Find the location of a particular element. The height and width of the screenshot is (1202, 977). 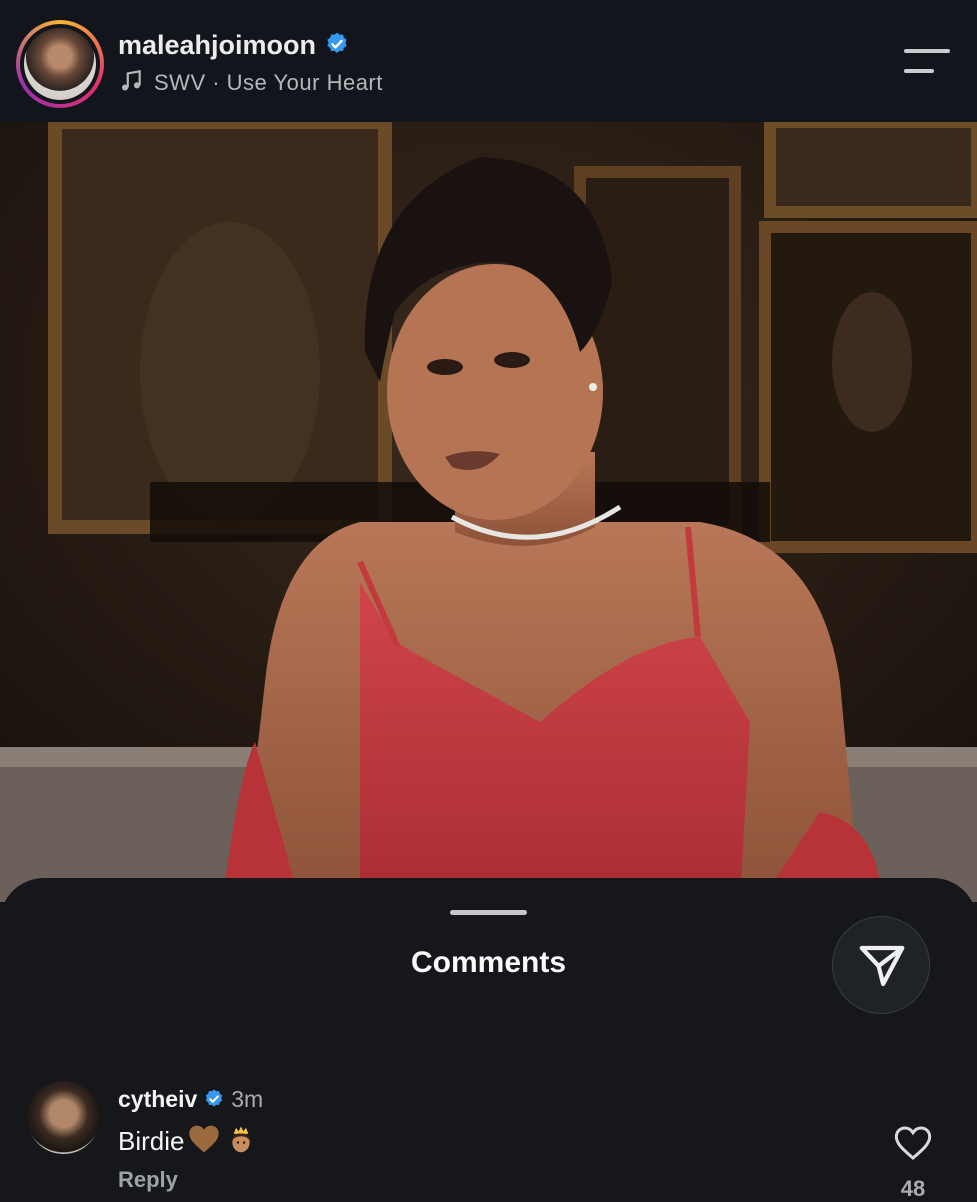

menu-icon is located at coordinates (927, 51).